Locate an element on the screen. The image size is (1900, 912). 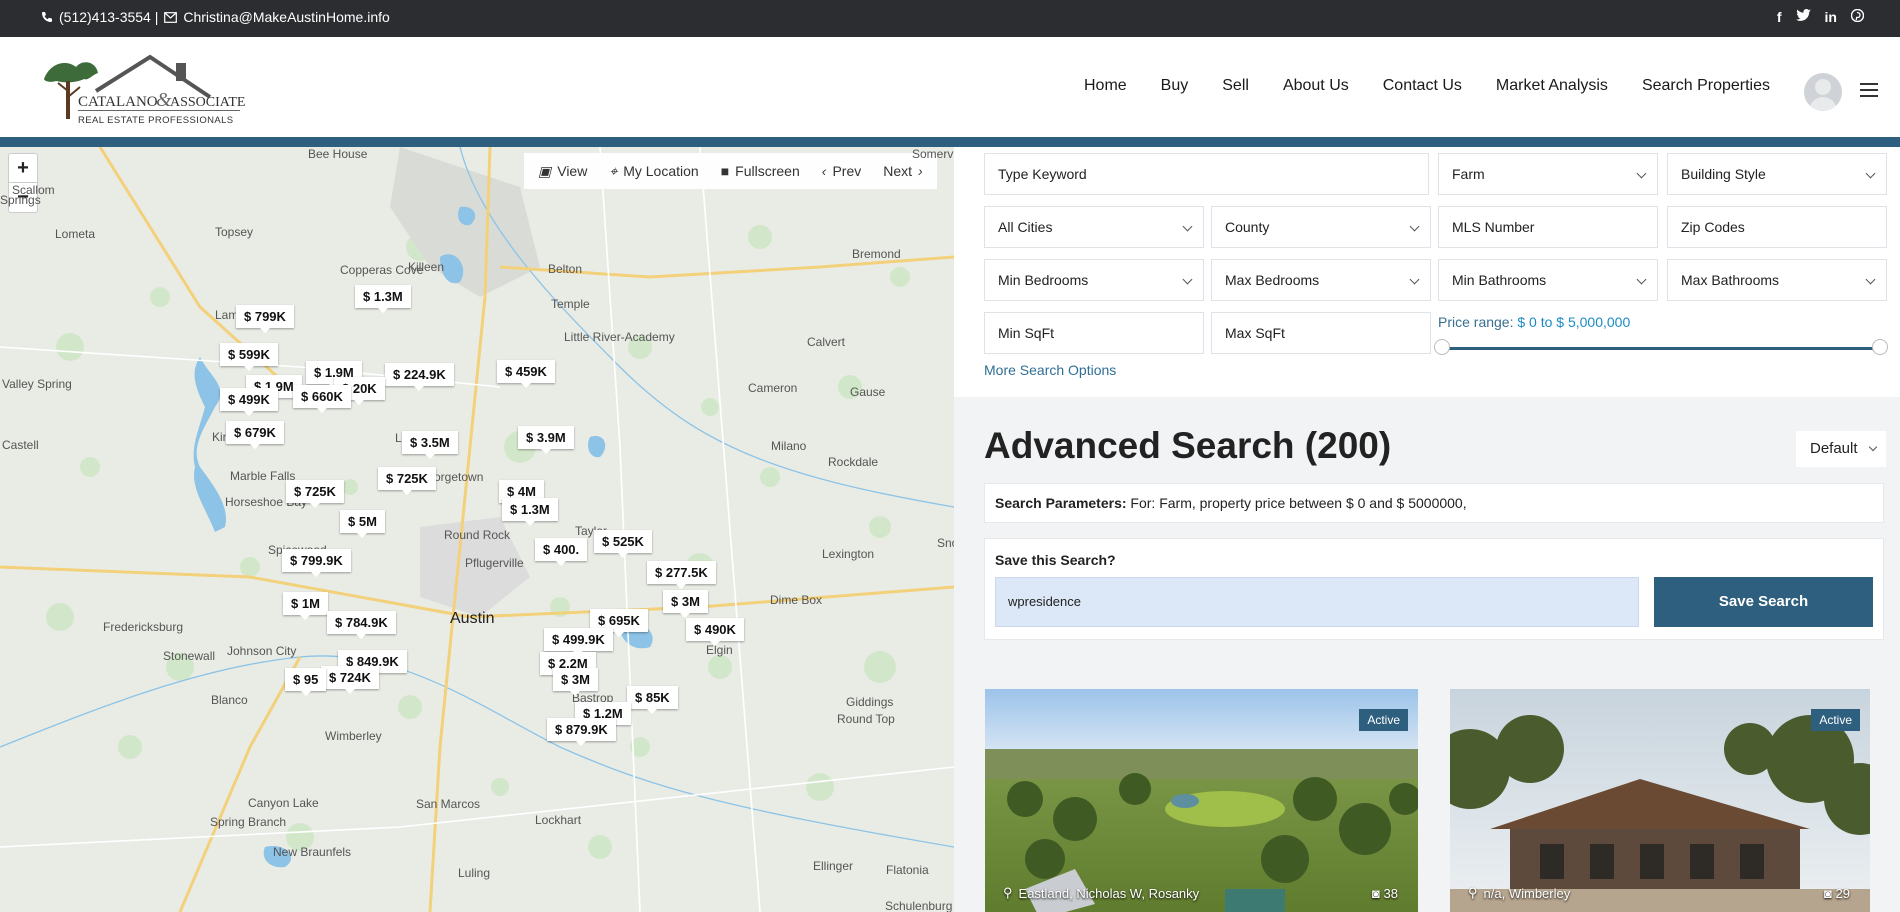
page-title: Advanced Search (200) is located at coordinates (1188, 445).